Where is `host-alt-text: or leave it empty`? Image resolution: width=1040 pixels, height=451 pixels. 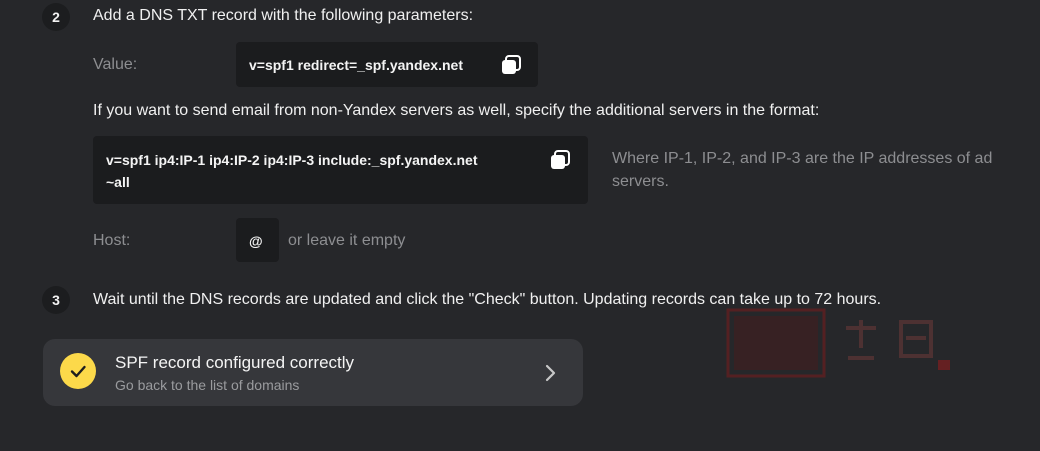
host-alt-text: or leave it empty is located at coordinates (347, 240).